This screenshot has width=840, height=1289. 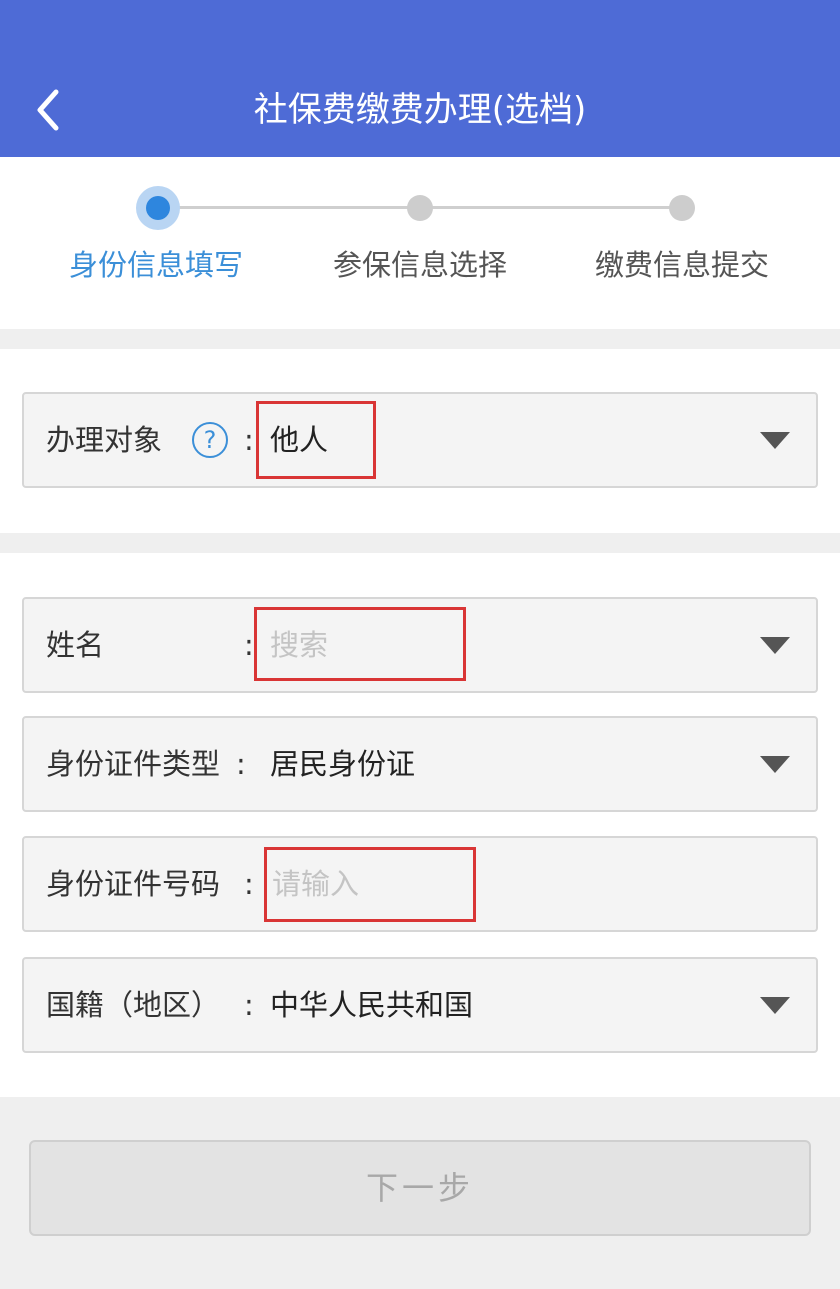 I want to click on id-type-value: 居民身份证, so click(x=343, y=764).